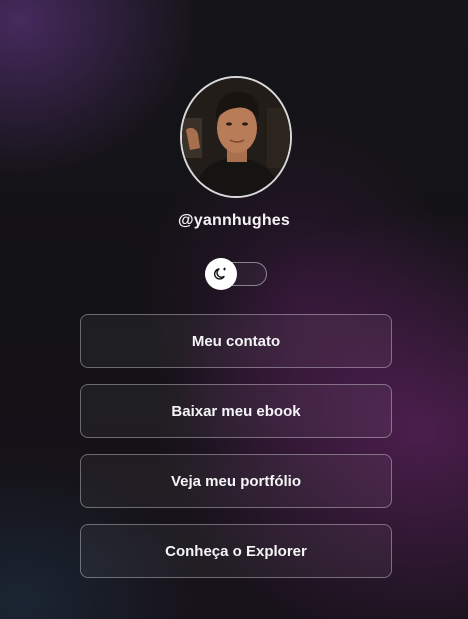 The height and width of the screenshot is (619, 468). I want to click on meu-contato-button: Meu contato, so click(236, 341).